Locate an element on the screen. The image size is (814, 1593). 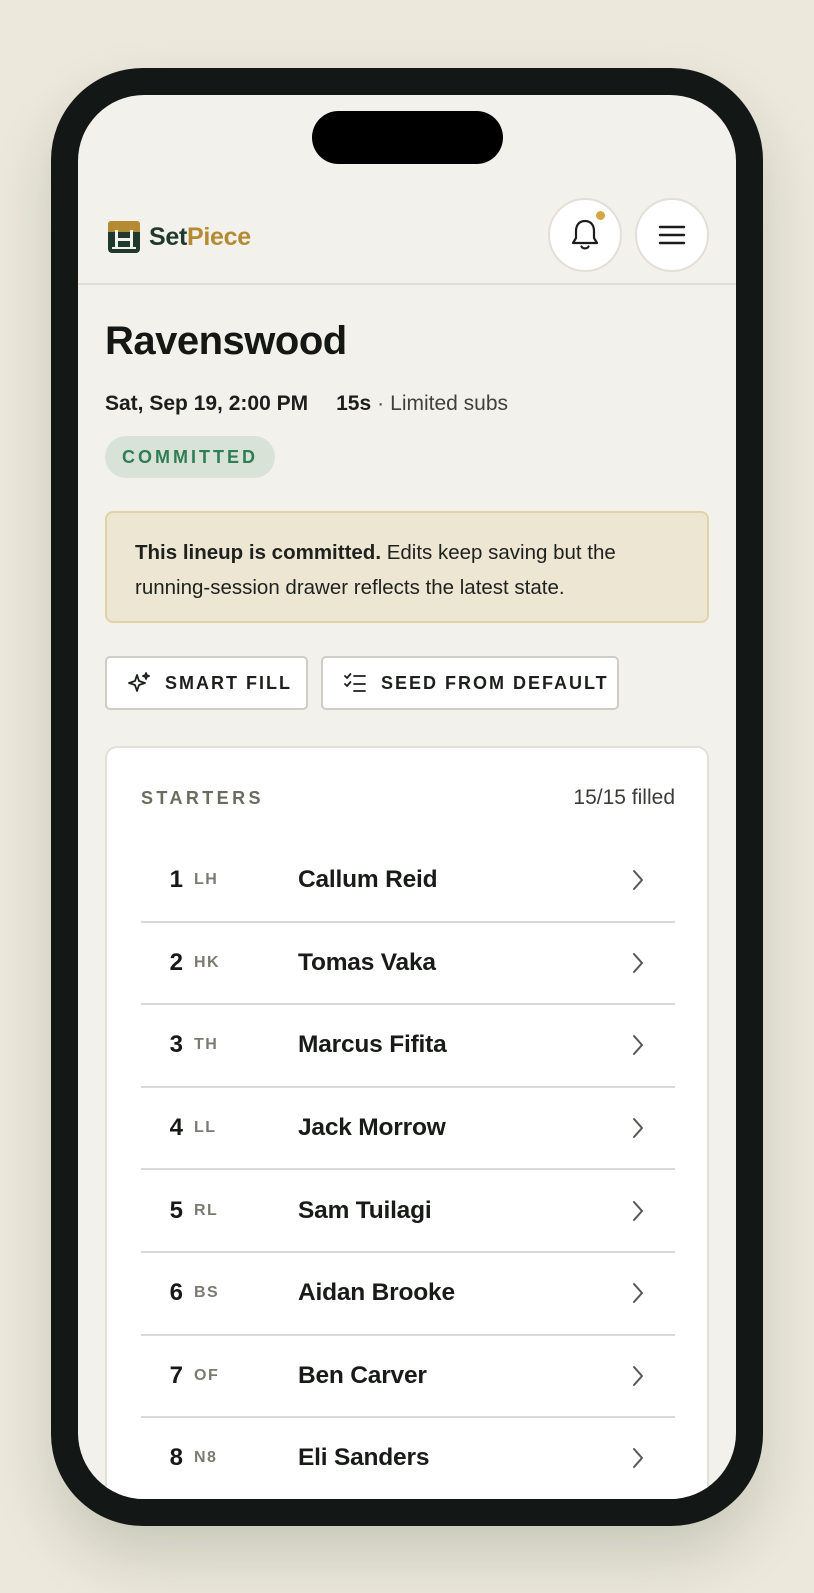
table-row: 2 HK Tomas Vaka is located at coordinates (408, 964).